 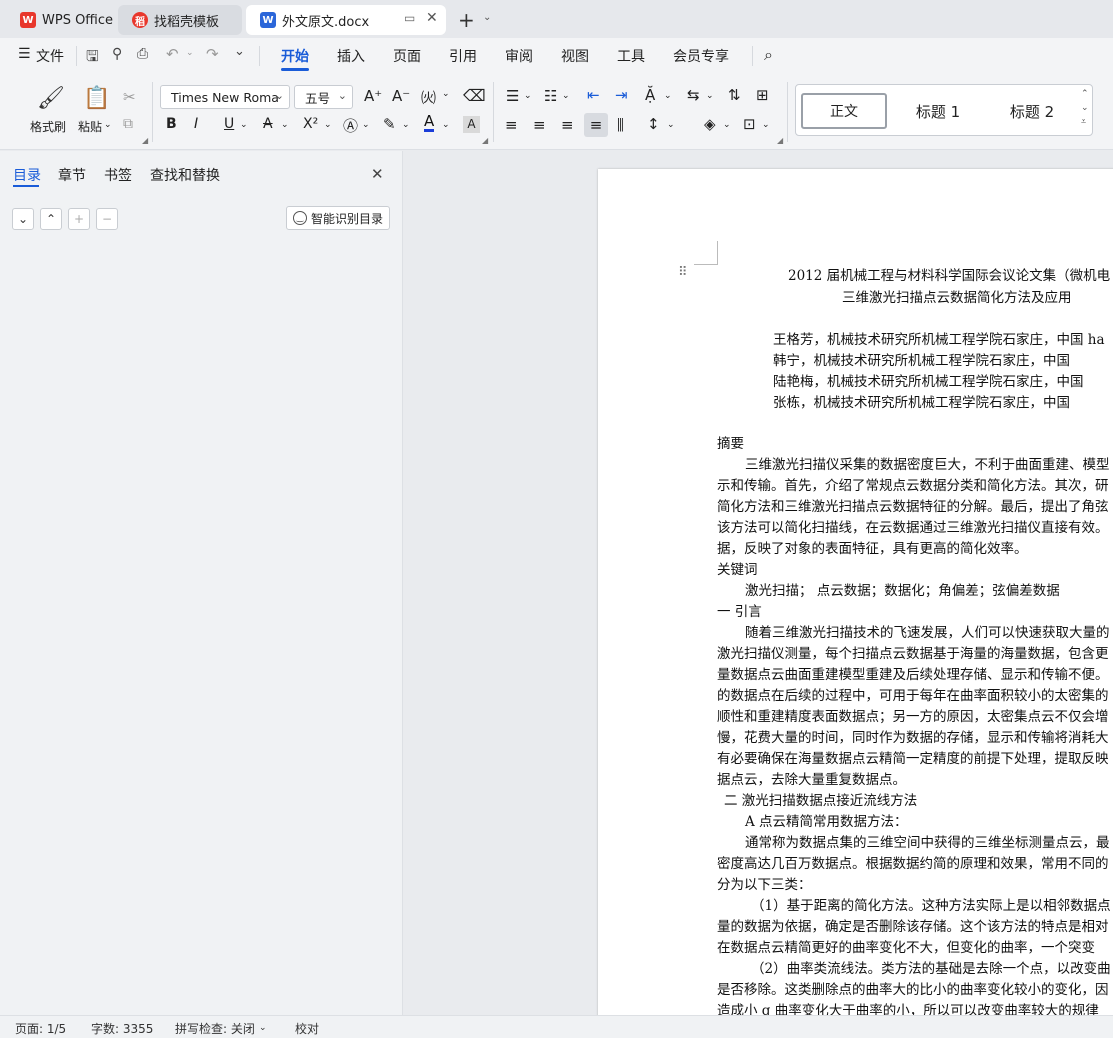 I want to click on numbered-list-icon: ☷, so click(x=550, y=96).